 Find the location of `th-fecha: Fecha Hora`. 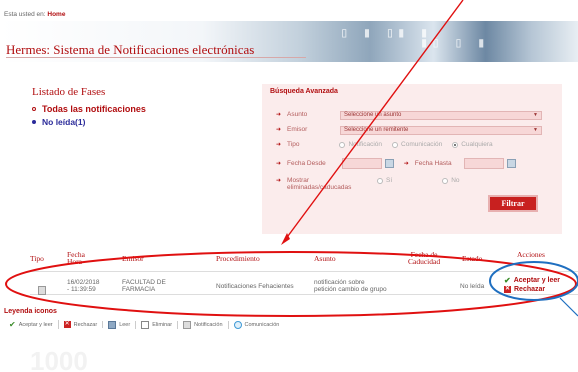

th-fecha: Fecha Hora is located at coordinates (76, 258).